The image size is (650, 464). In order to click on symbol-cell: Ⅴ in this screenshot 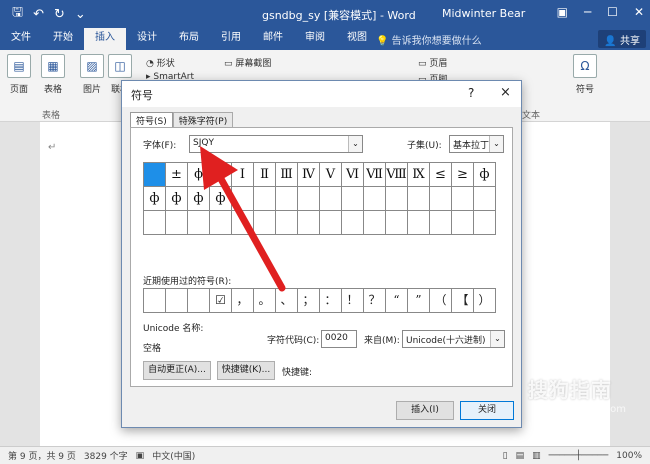, I will do `click(331, 175)`.